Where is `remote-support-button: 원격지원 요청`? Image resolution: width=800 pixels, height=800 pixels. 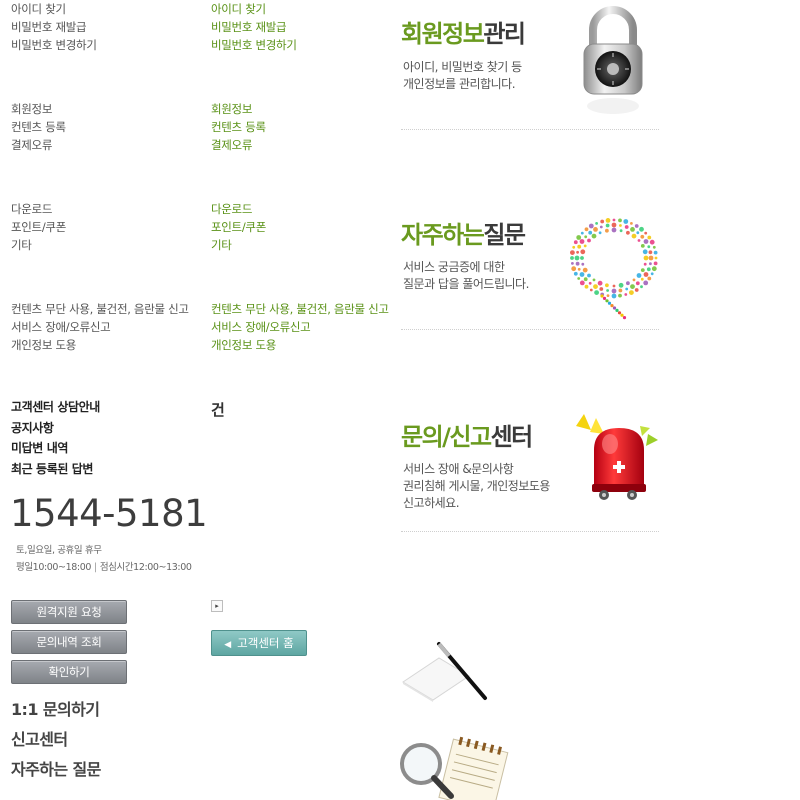 remote-support-button: 원격지원 요청 is located at coordinates (69, 612).